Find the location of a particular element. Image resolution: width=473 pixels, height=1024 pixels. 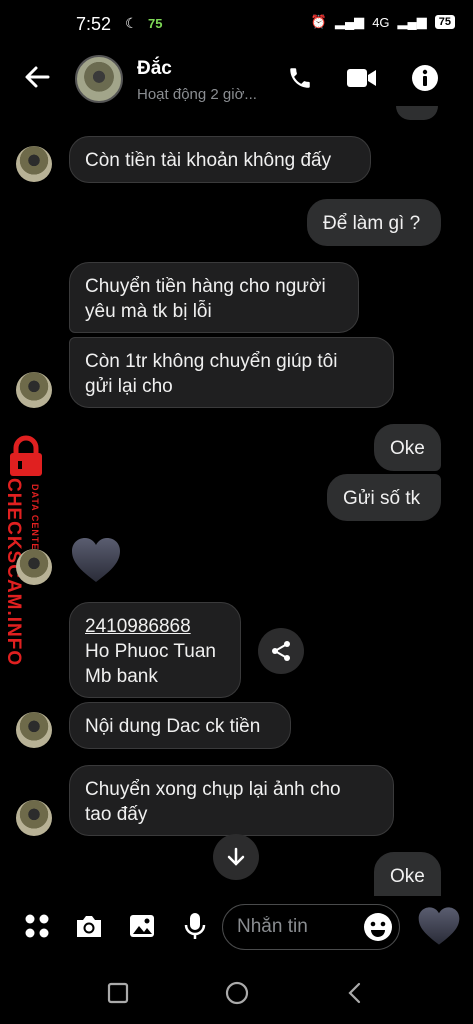

camera-icon is located at coordinates (89, 926).